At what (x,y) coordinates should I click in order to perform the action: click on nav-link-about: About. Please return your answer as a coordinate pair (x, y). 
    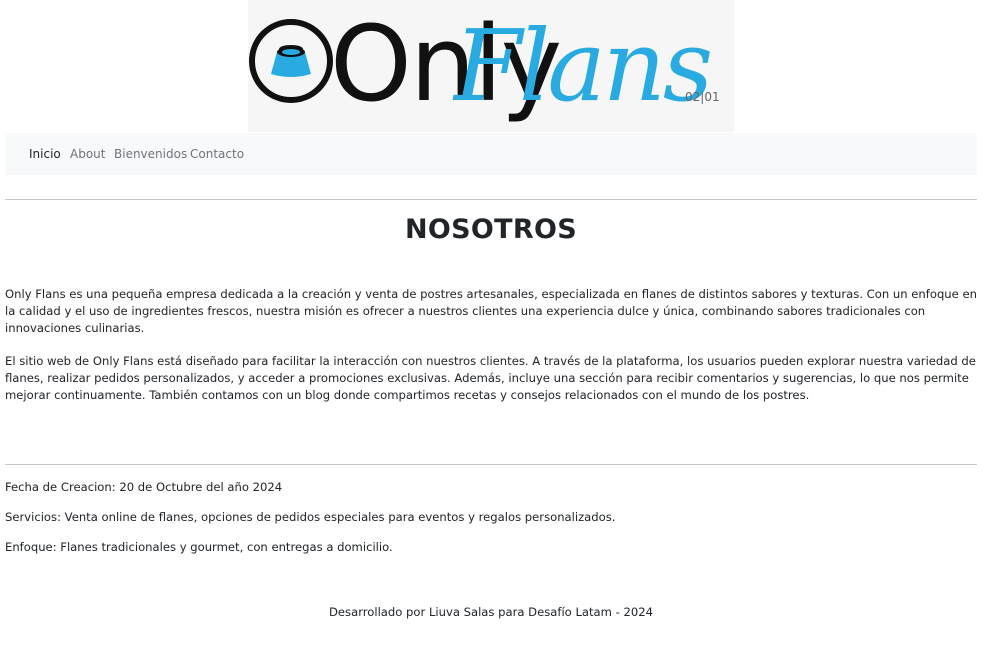
    Looking at the image, I should click on (87, 154).